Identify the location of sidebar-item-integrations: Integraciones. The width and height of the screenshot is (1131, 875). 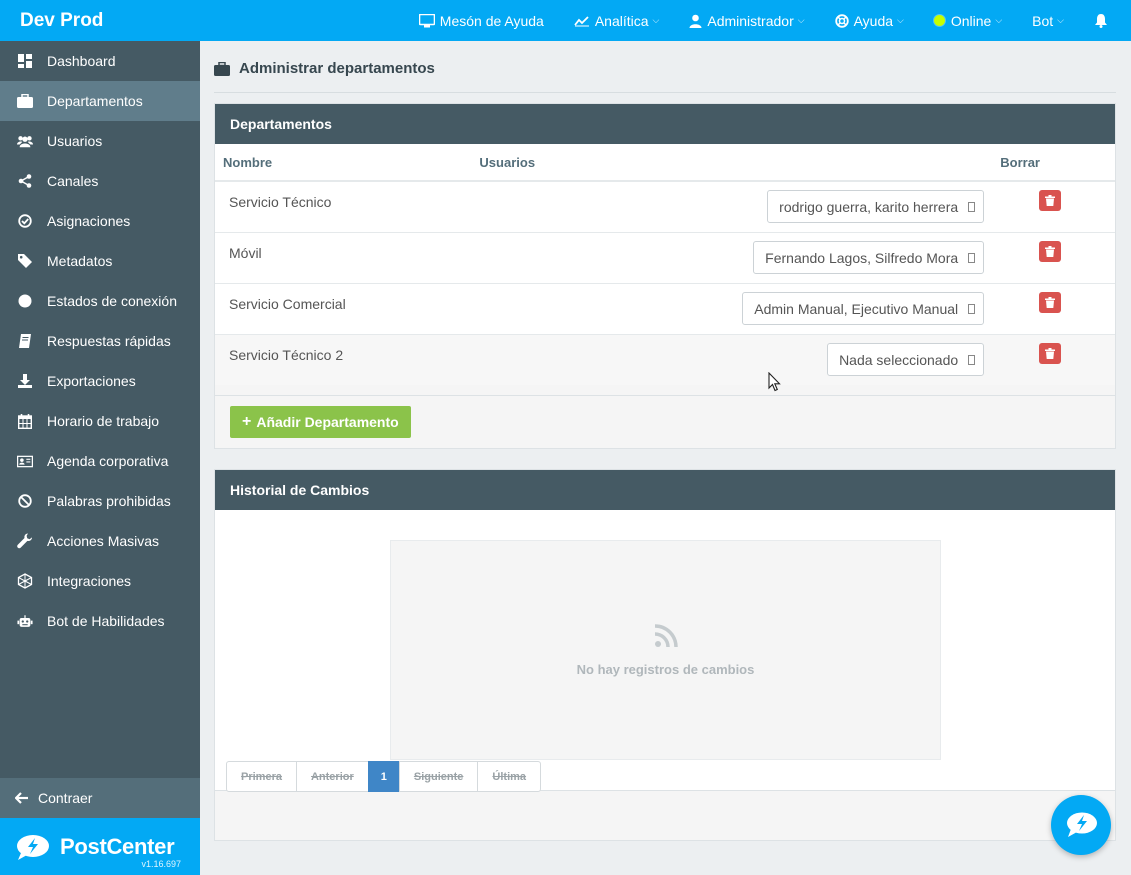
(100, 581).